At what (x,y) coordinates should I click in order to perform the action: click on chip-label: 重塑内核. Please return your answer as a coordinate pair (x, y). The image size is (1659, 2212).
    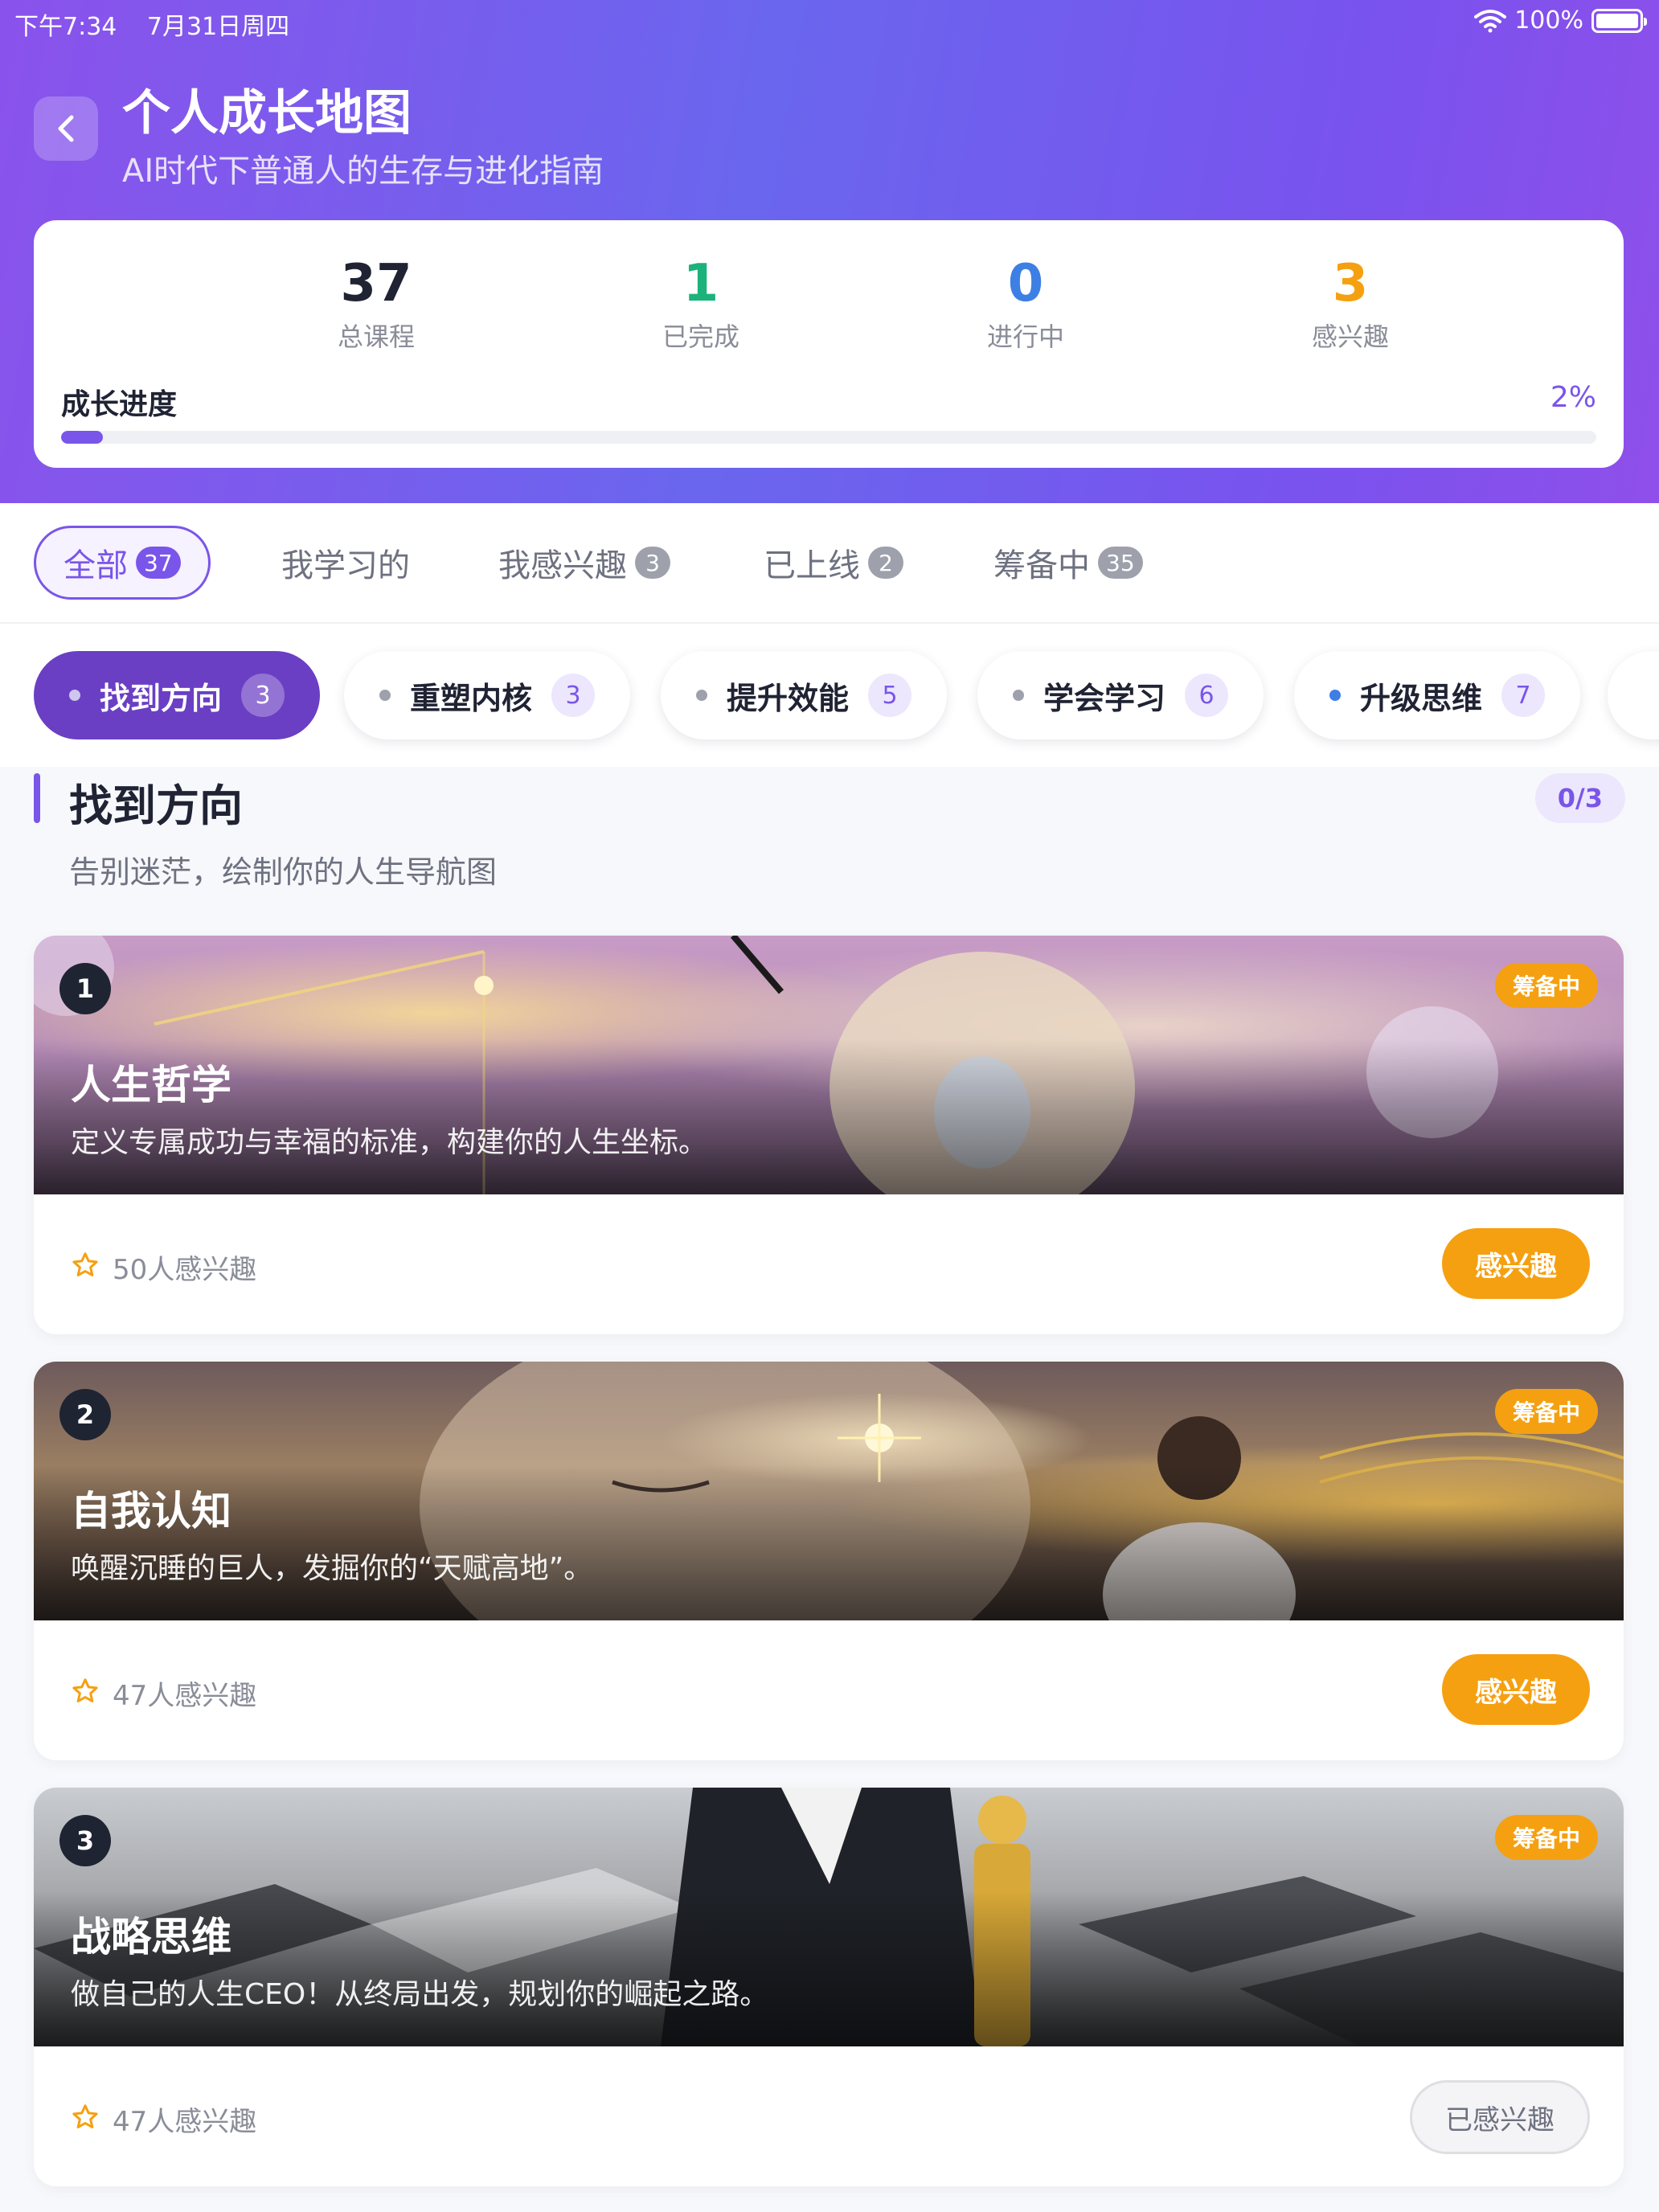
    Looking at the image, I should click on (471, 698).